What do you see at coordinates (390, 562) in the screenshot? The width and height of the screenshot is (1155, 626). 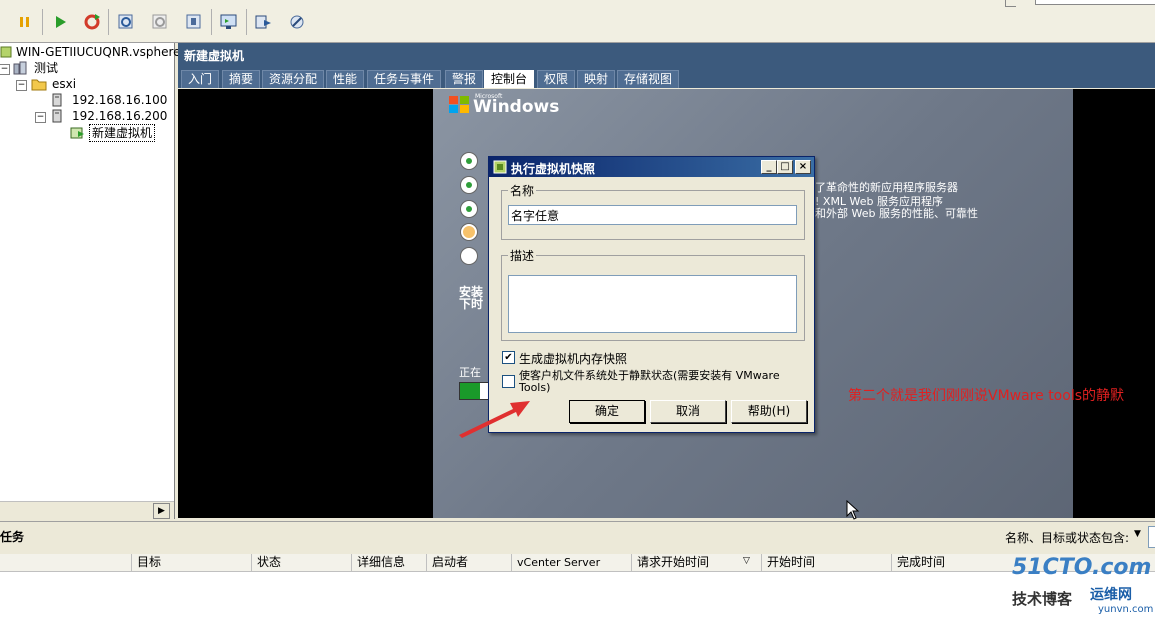 I see `col-details: 详细信息` at bounding box center [390, 562].